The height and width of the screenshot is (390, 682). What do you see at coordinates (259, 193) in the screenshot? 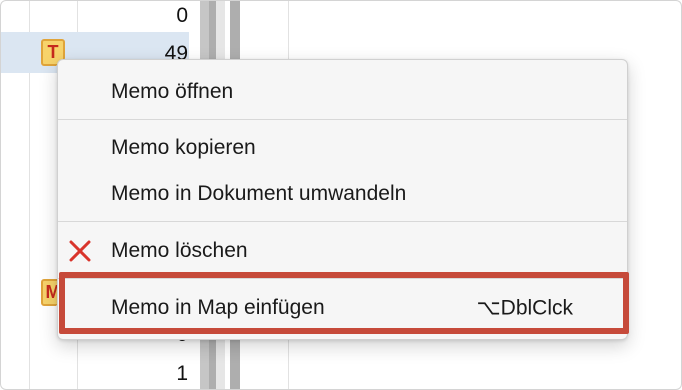
I see `menu-item-label: Memo in Dokument umwandeln` at bounding box center [259, 193].